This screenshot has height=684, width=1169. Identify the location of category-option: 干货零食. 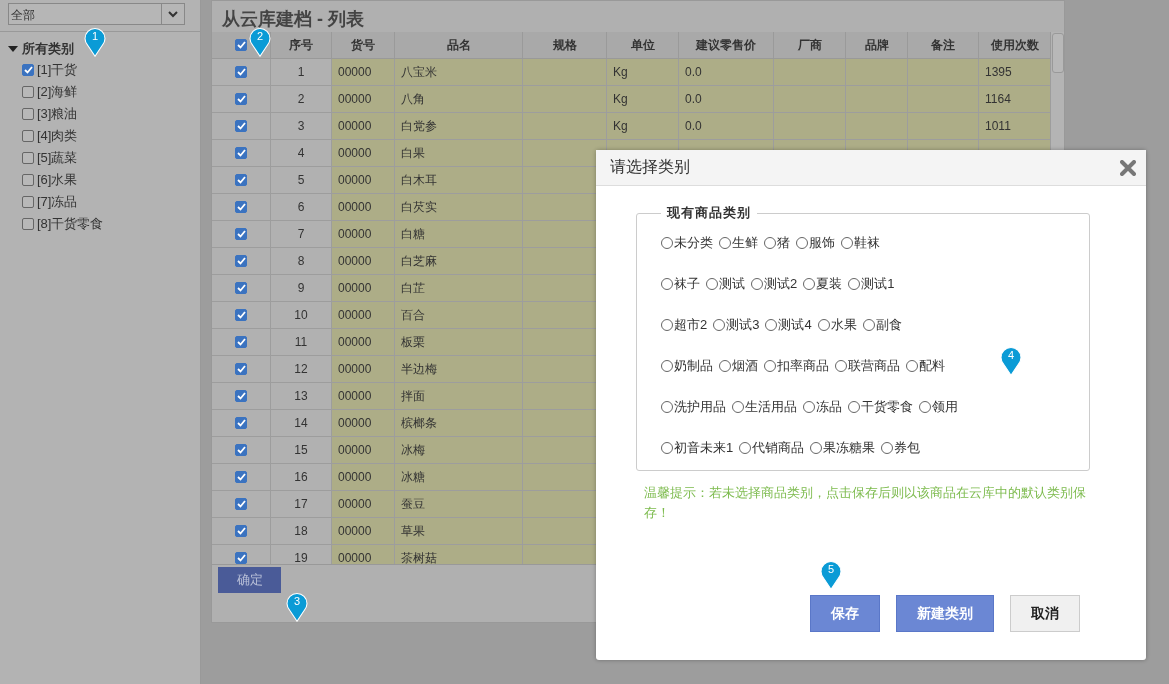
(880, 406).